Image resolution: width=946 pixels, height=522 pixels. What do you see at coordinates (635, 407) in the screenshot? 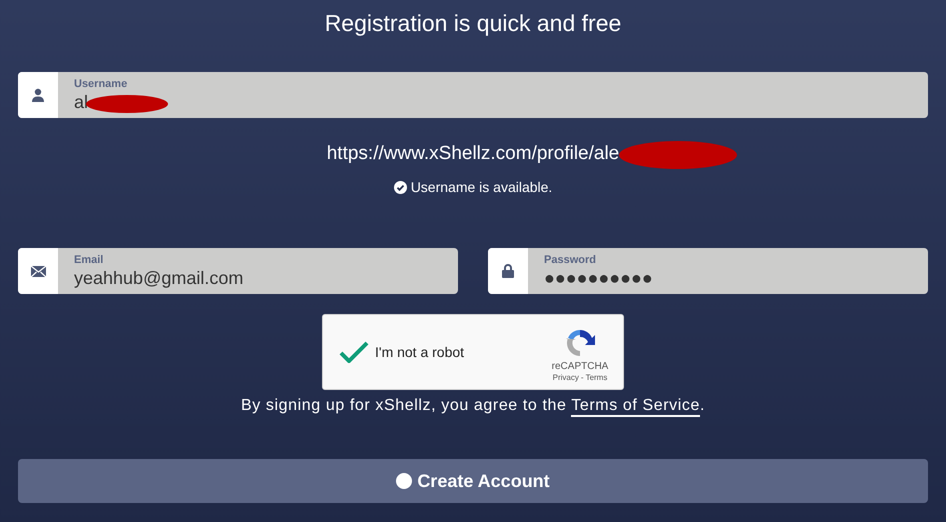
I see `terms-of-service-link: Terms of Service` at bounding box center [635, 407].